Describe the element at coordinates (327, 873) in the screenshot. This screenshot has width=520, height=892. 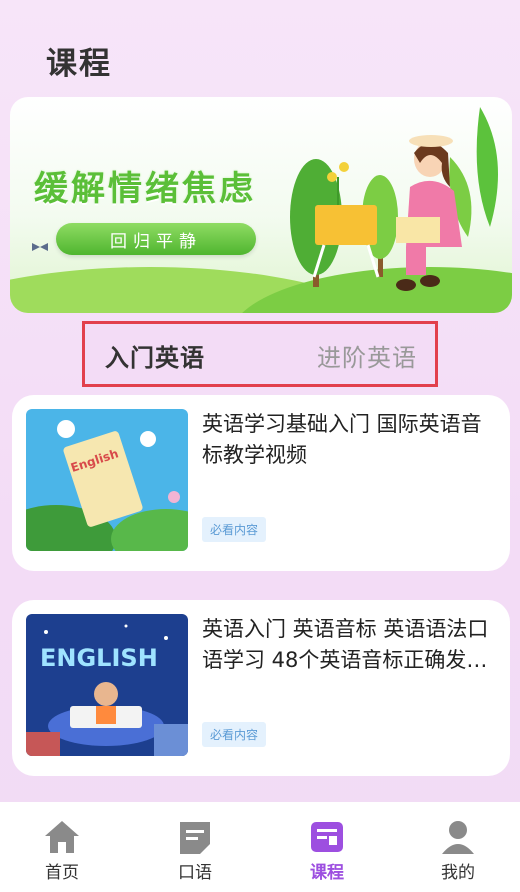
I see `nav-label: 课程` at that location.